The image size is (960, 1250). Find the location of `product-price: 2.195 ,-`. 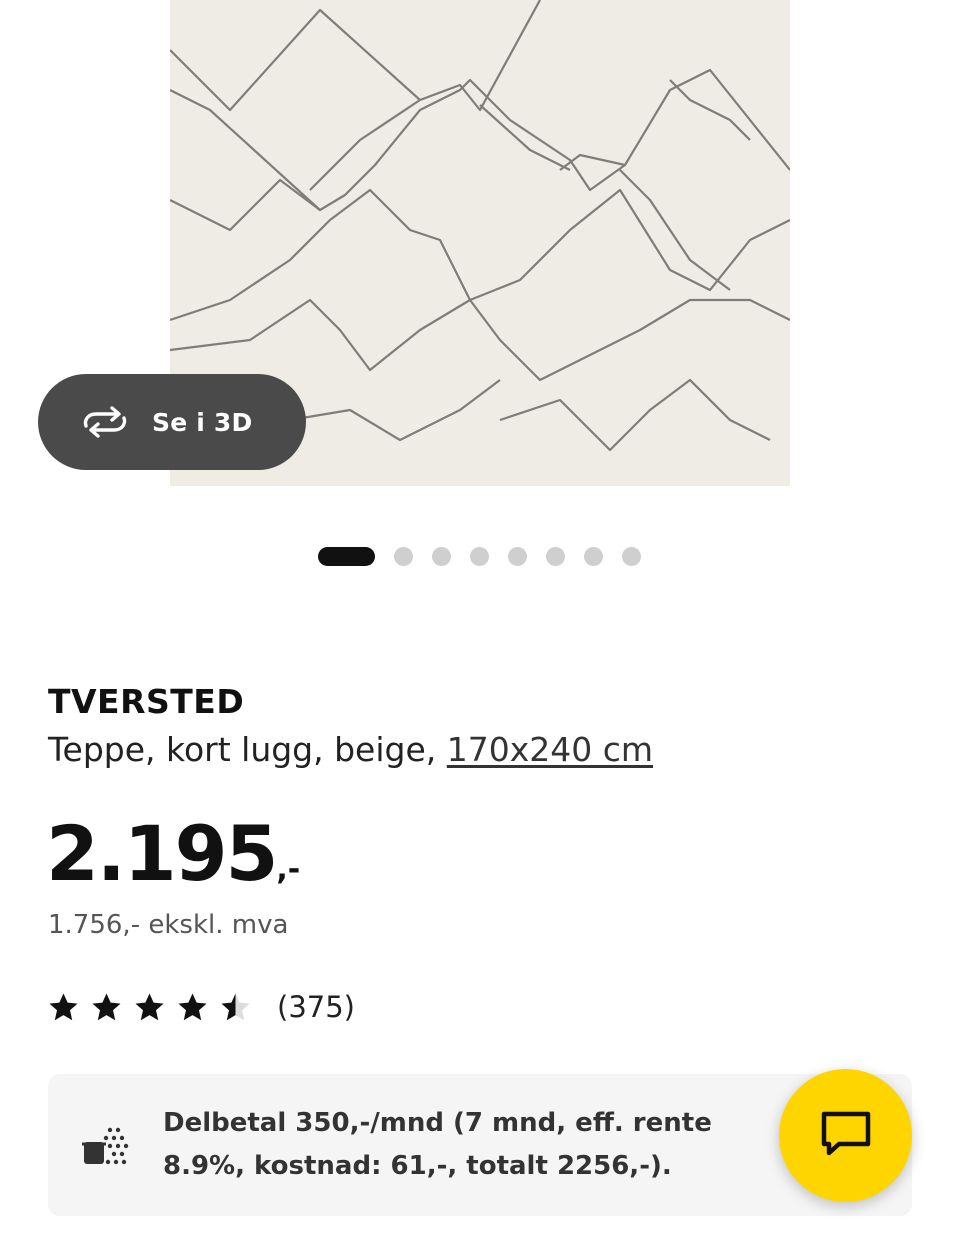

product-price: 2.195 ,- is located at coordinates (173, 854).